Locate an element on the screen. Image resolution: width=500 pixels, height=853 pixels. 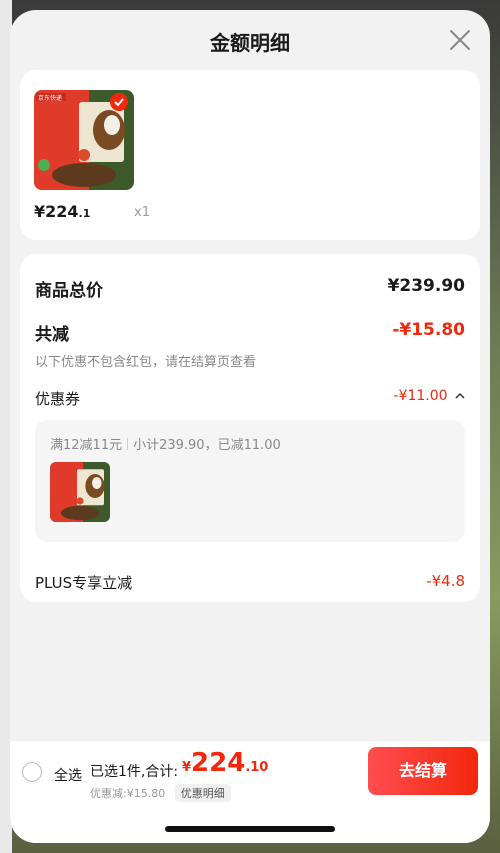
plus-discount-value: -¥4.8 is located at coordinates (445, 581).